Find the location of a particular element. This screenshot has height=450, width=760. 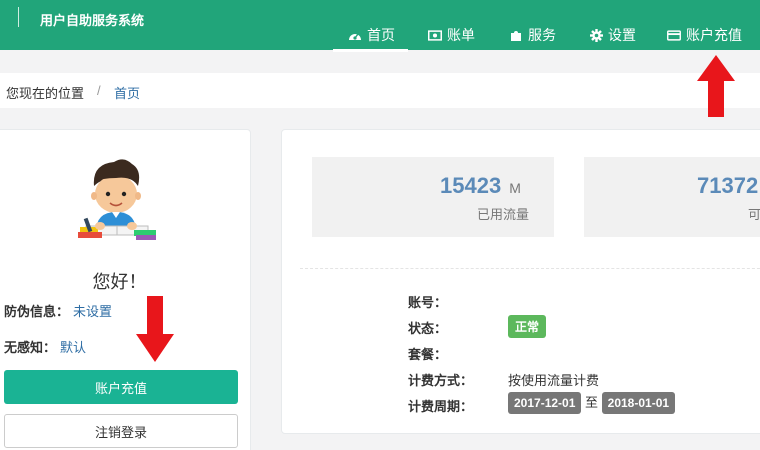

app-title: 用户自助服务系统 is located at coordinates (92, 20).